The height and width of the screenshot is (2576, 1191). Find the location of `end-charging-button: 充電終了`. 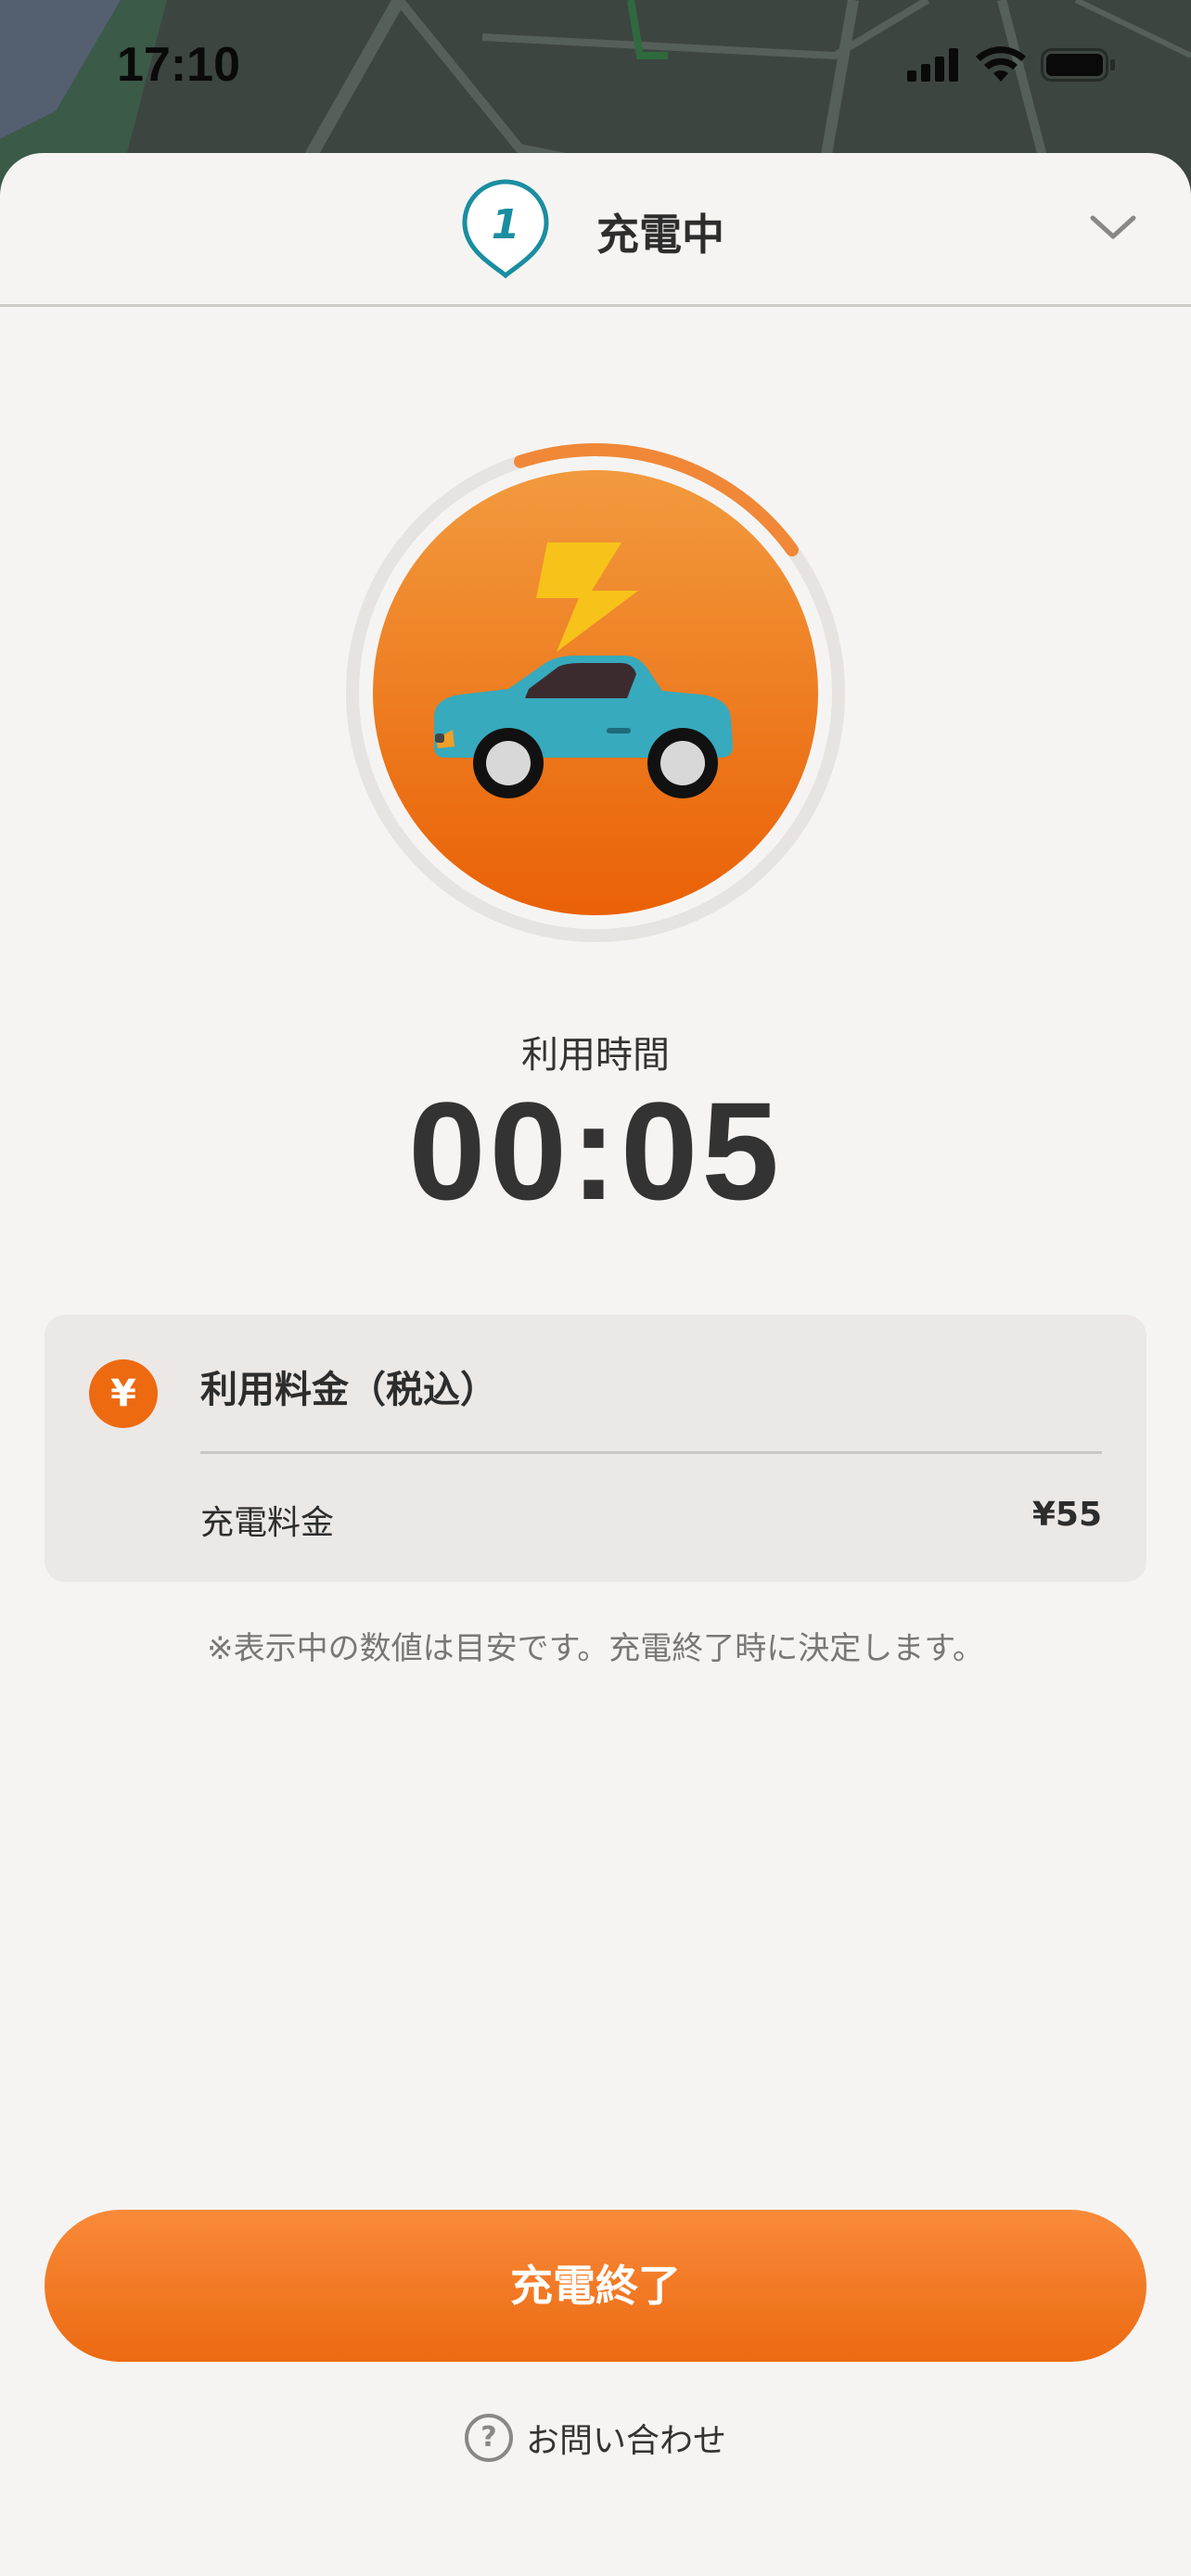

end-charging-button: 充電終了 is located at coordinates (595, 2286).